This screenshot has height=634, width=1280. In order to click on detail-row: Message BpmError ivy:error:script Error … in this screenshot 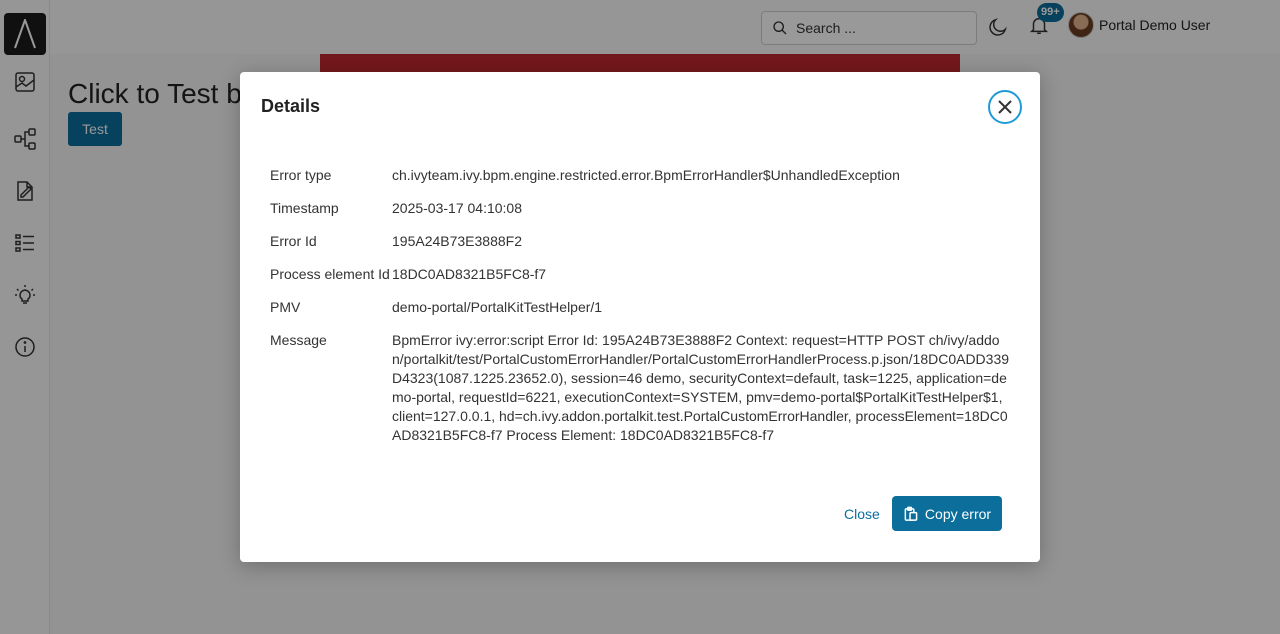, I will do `click(640, 388)`.